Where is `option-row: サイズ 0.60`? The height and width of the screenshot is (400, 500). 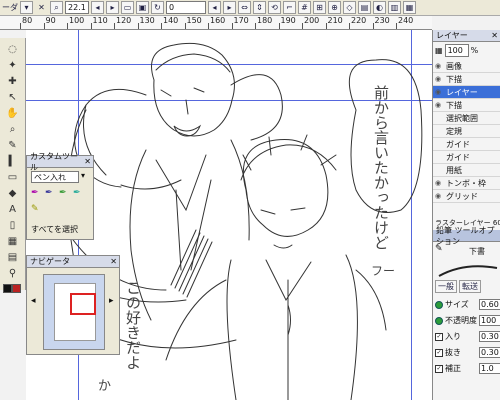
option-row: サイズ 0.60 is located at coordinates (467, 304).